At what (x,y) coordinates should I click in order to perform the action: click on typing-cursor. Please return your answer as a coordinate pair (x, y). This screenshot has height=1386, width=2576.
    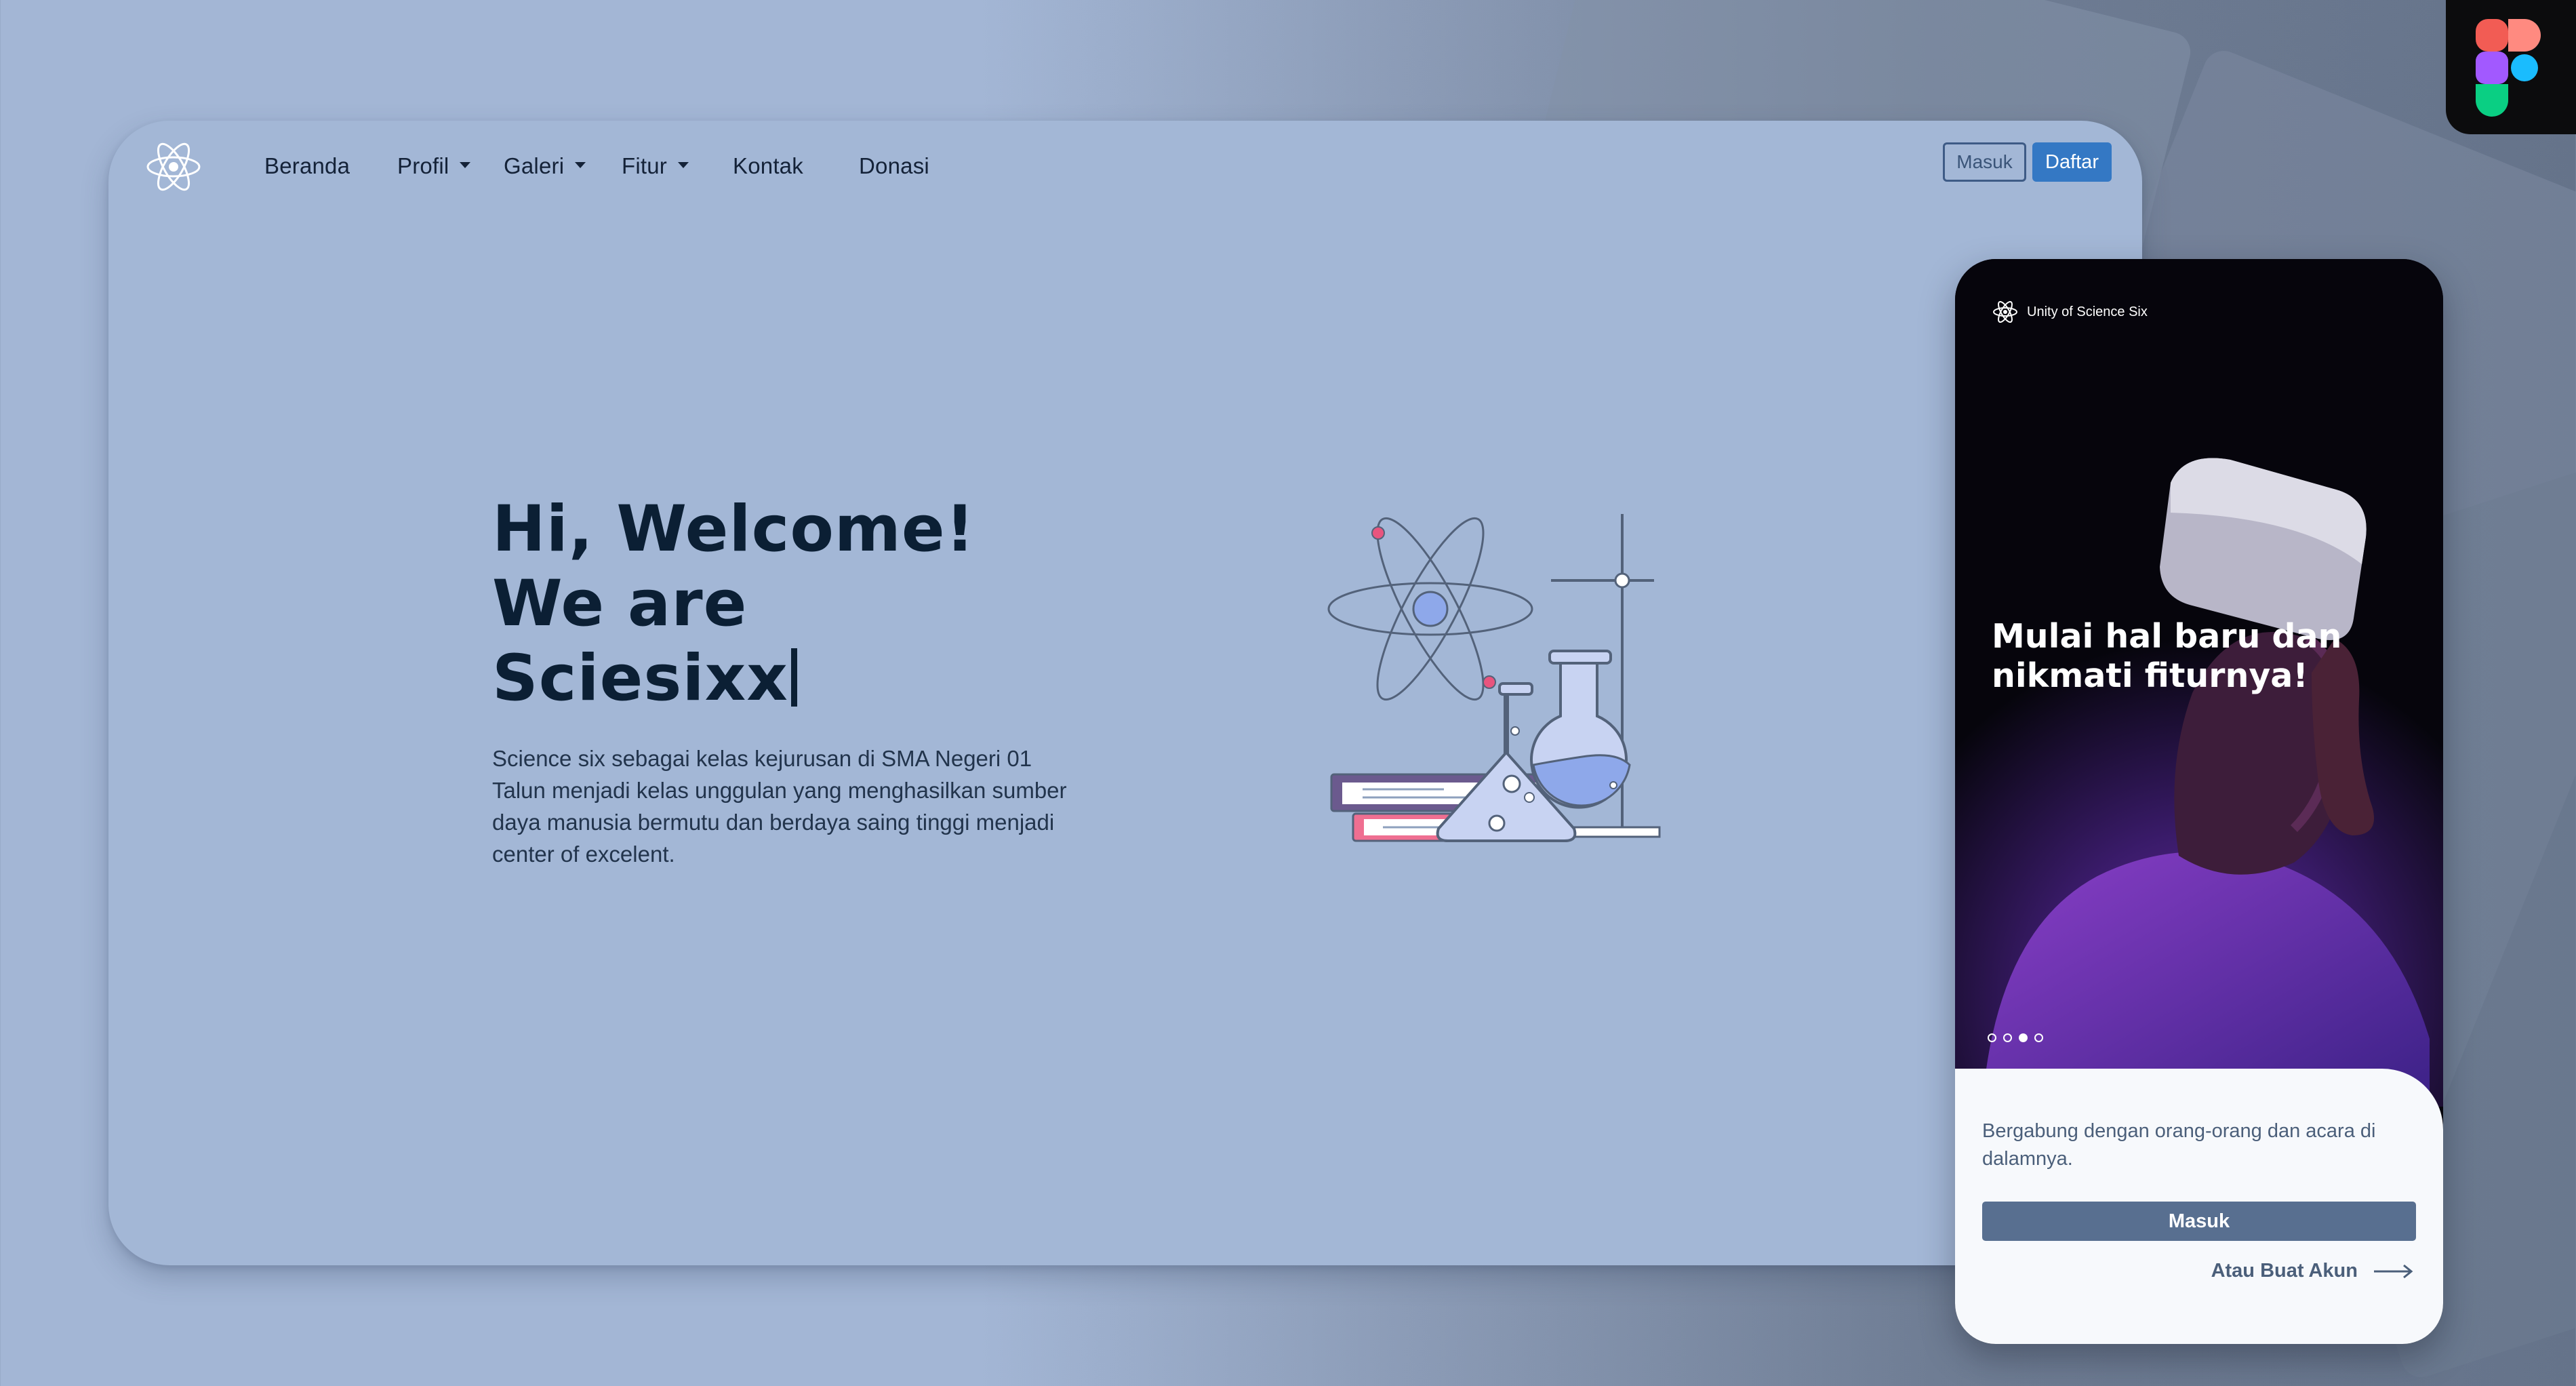
    Looking at the image, I should click on (793, 677).